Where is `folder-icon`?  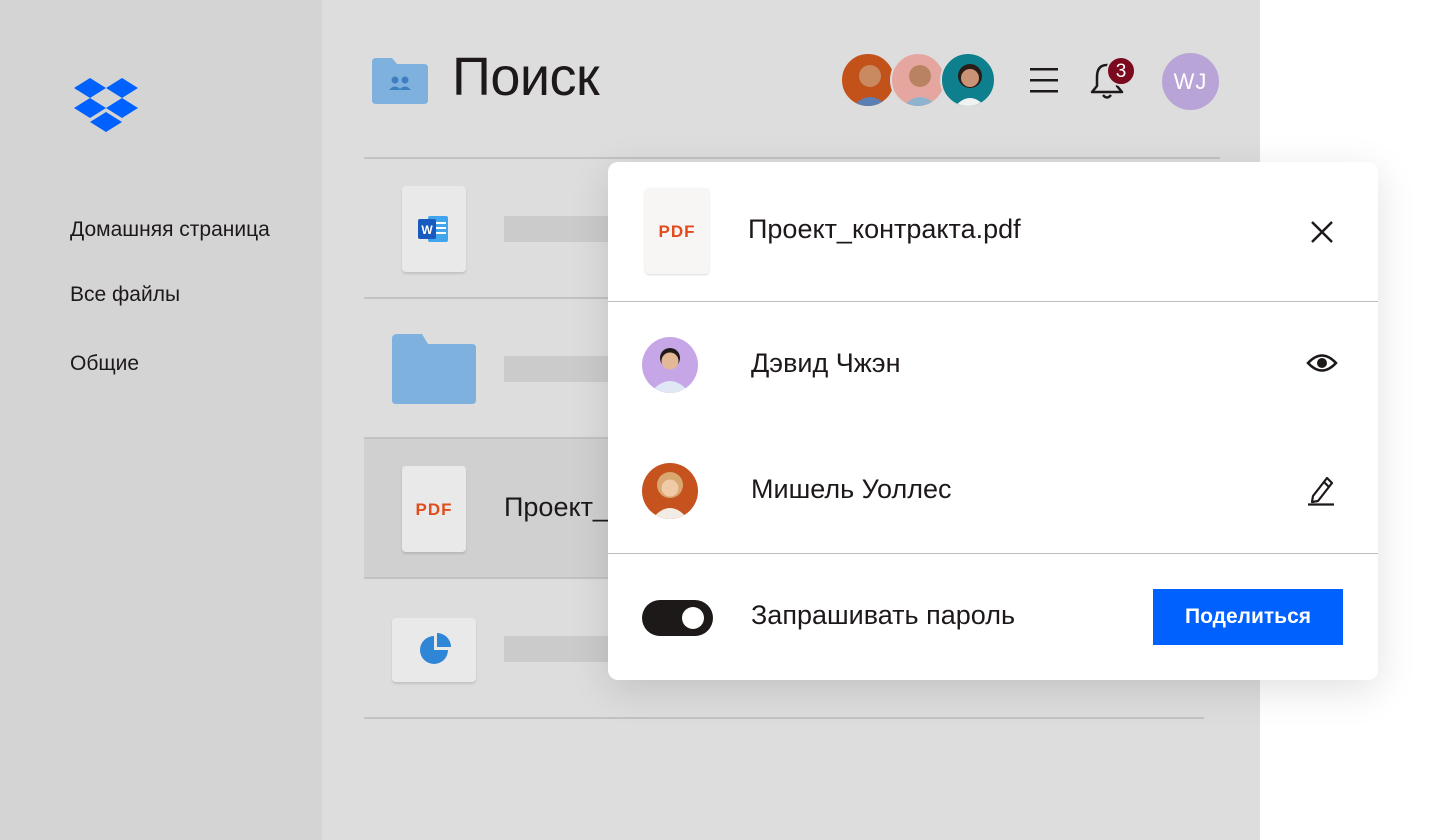
folder-icon is located at coordinates (434, 371).